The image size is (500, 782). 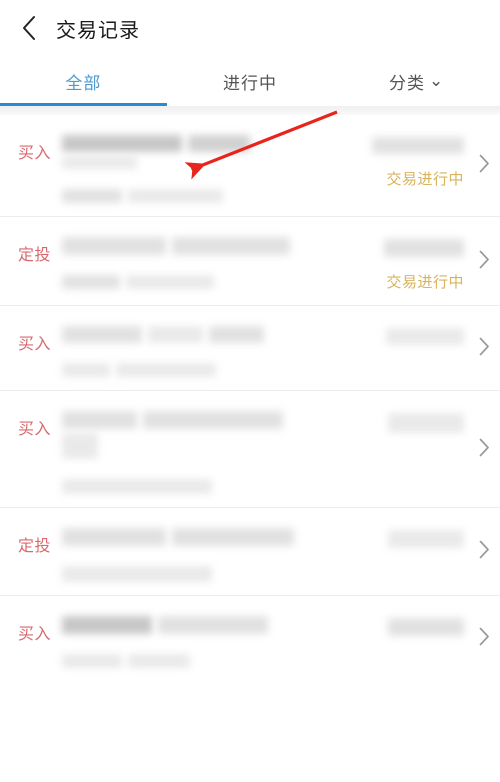 I want to click on chevron-down-icon: ⌄, so click(x=437, y=80).